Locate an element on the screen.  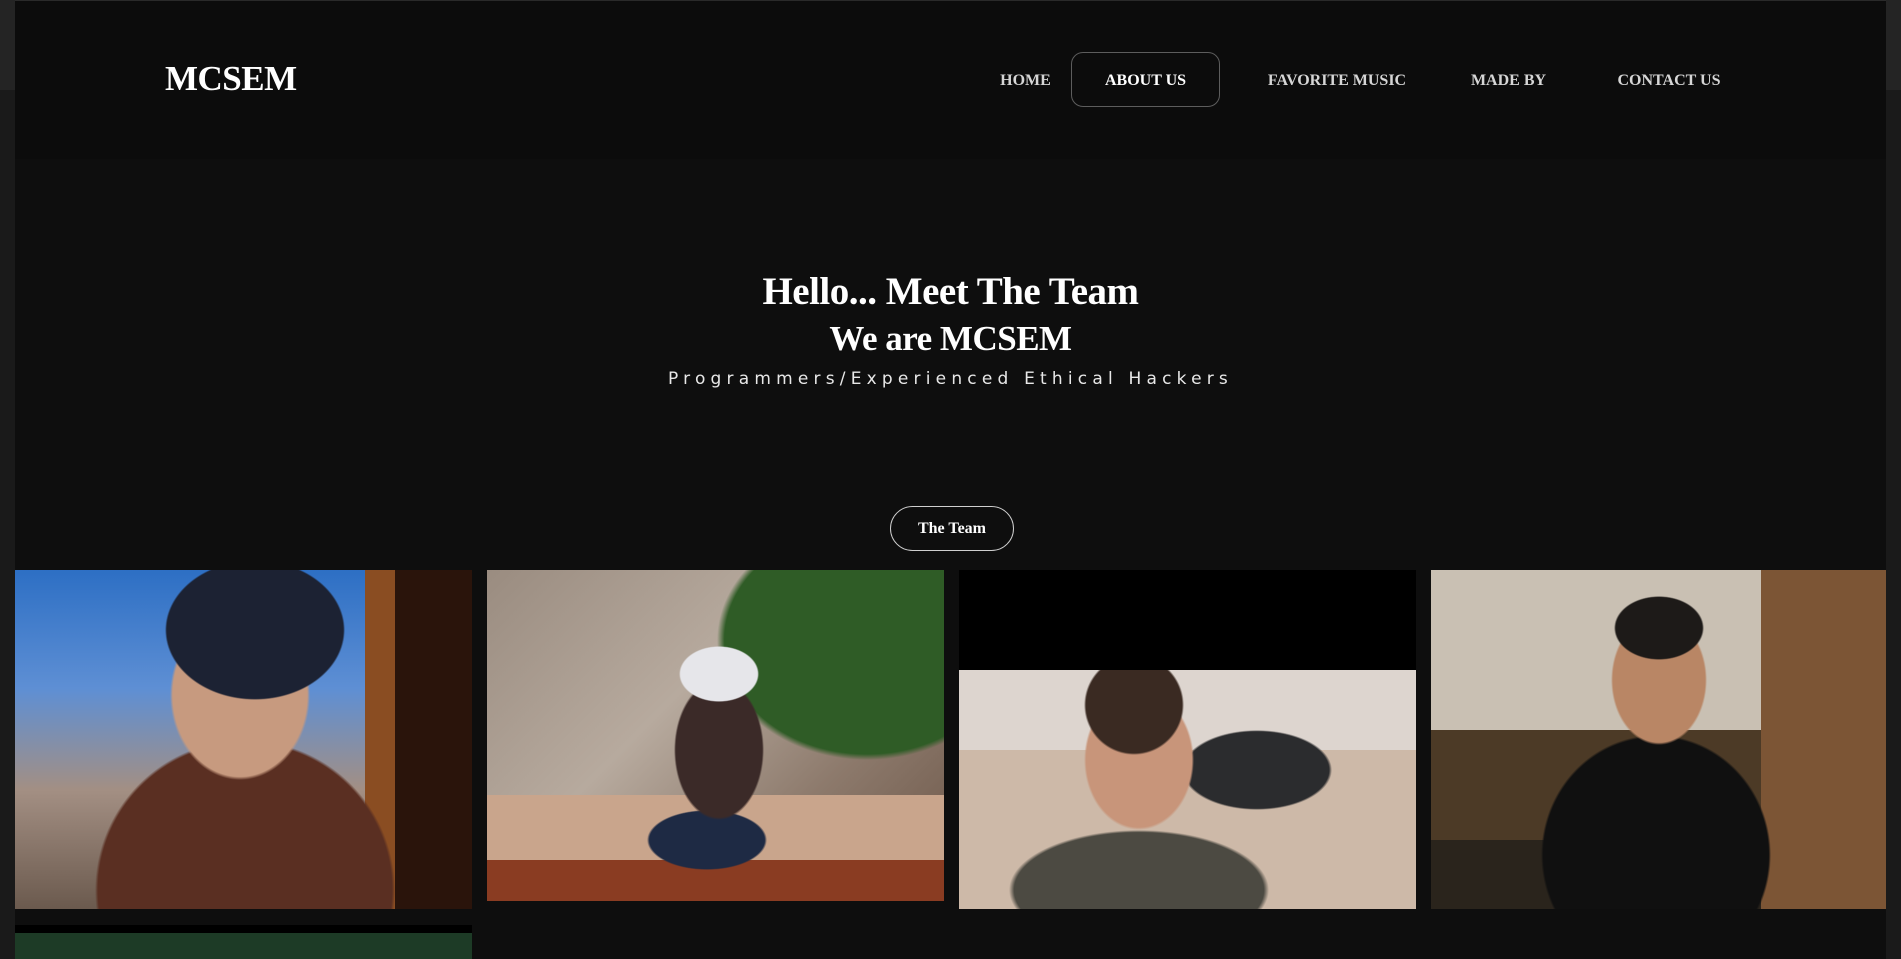
nav-item-favorite-music: FAVORITE MUSIC is located at coordinates (1337, 79).